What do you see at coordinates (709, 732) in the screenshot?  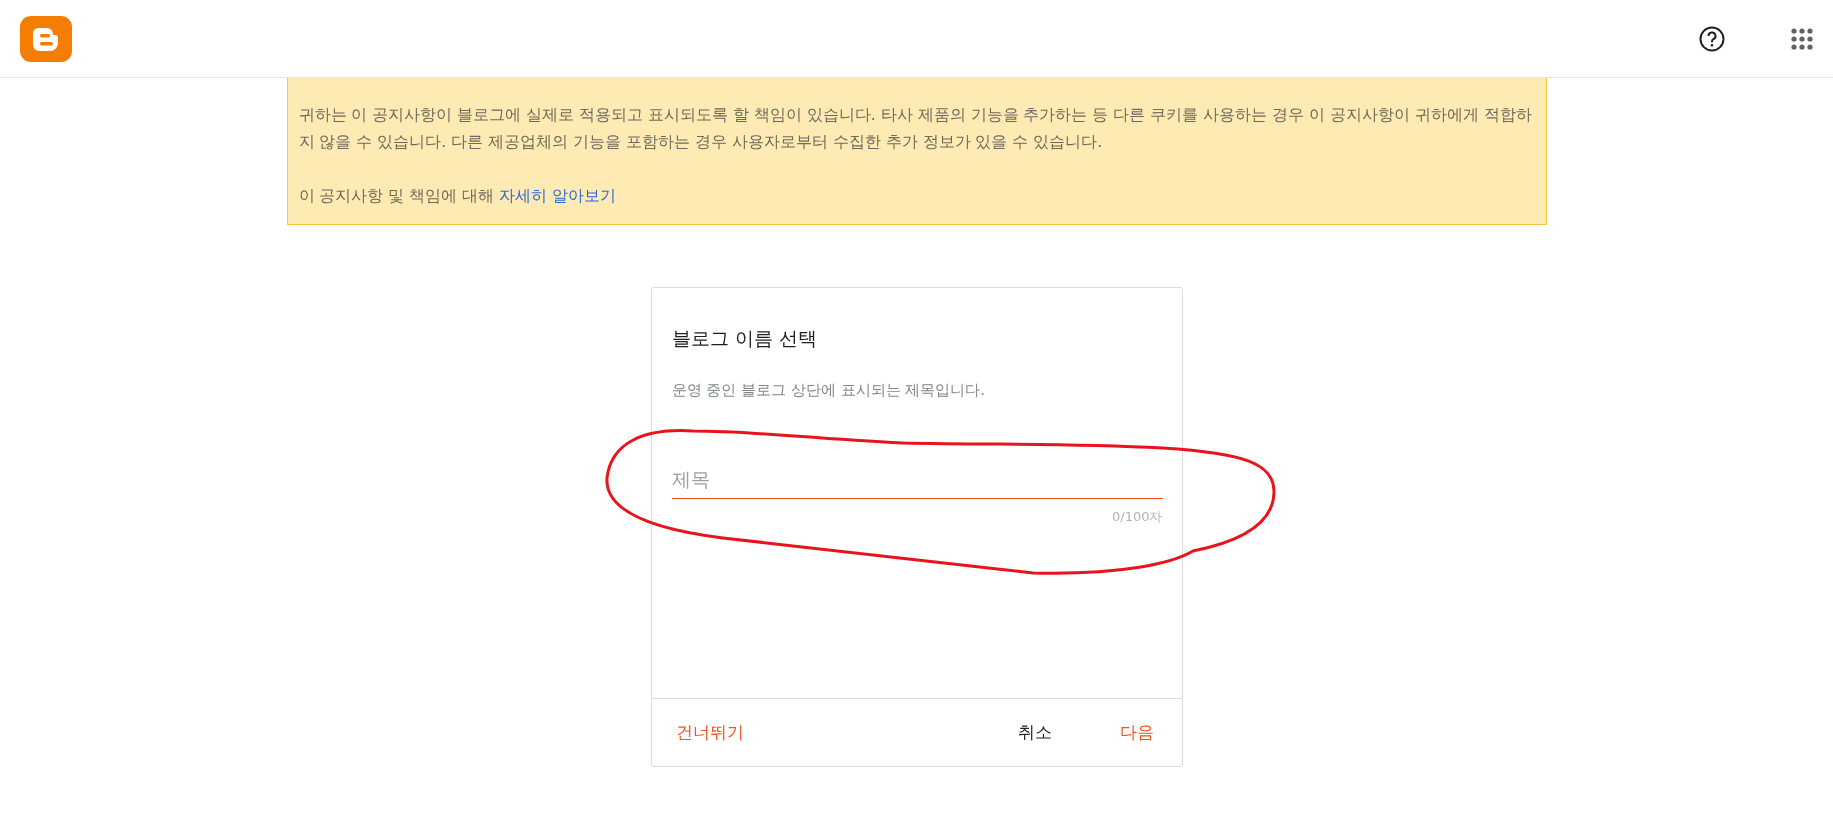 I see `skip-button: 건너뛰기` at bounding box center [709, 732].